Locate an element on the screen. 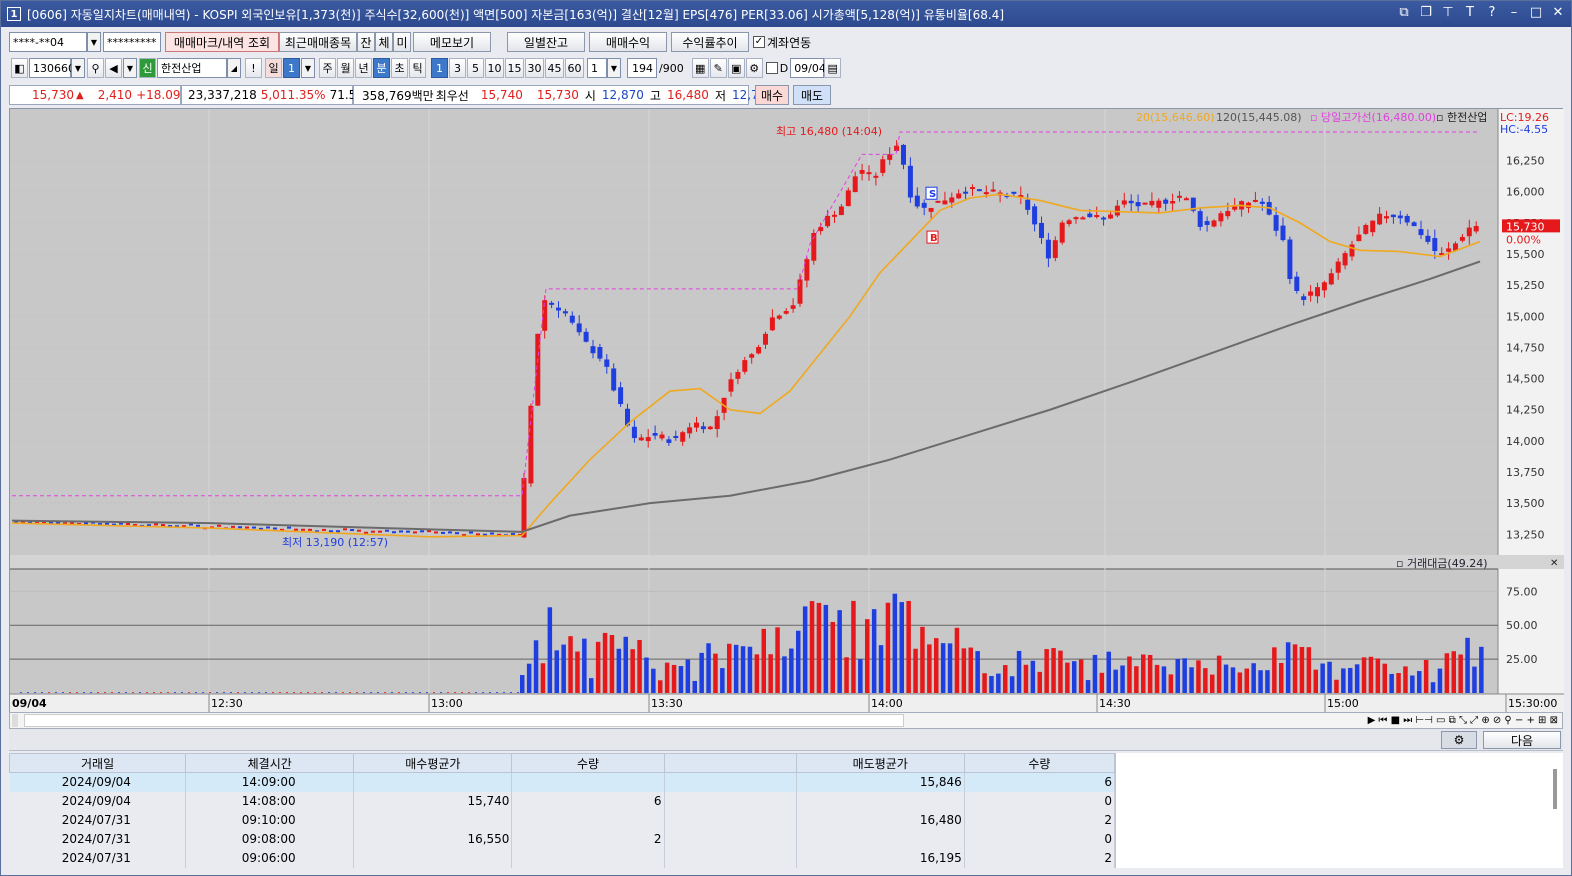  profit-trend-button: 수익률추이 is located at coordinates (710, 42).